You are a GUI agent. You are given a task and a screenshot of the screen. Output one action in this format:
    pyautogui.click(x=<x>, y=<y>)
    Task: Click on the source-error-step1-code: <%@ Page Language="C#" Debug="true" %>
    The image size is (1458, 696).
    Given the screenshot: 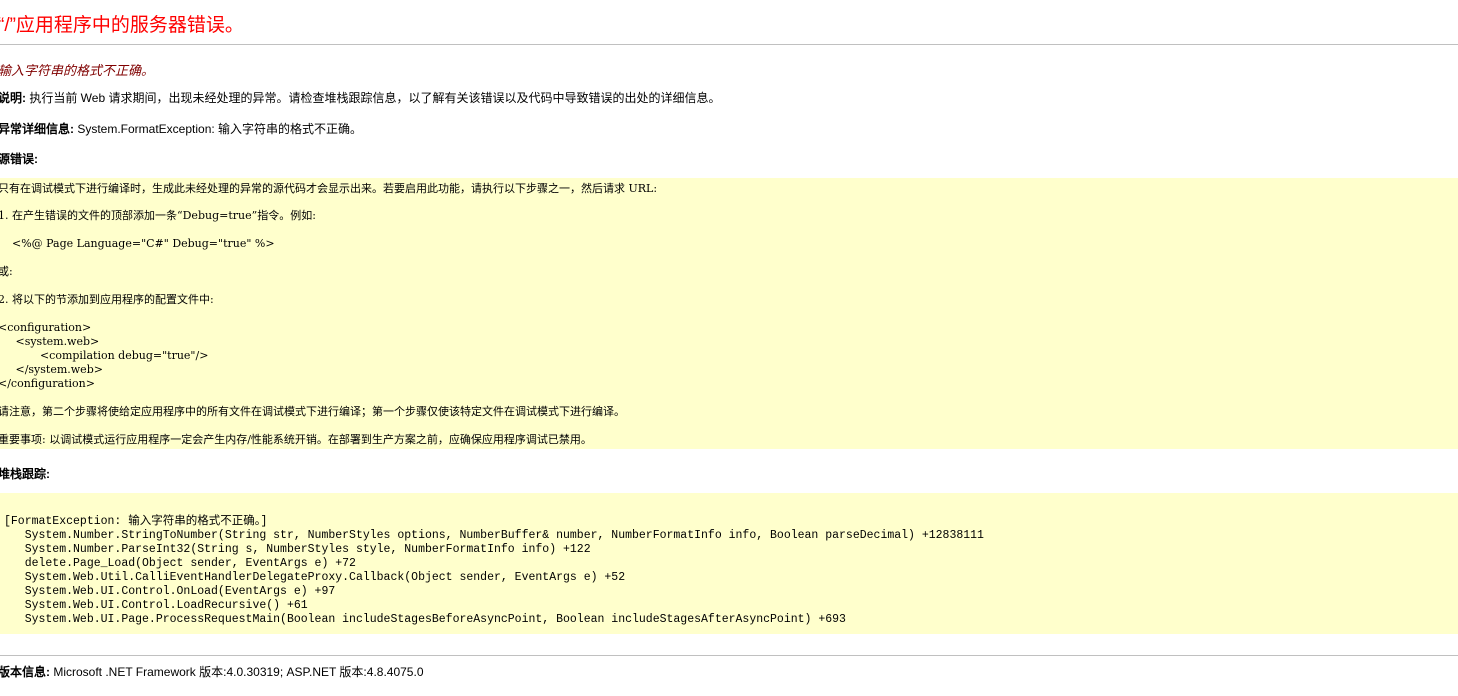 What is the action you would take?
    pyautogui.click(x=137, y=243)
    